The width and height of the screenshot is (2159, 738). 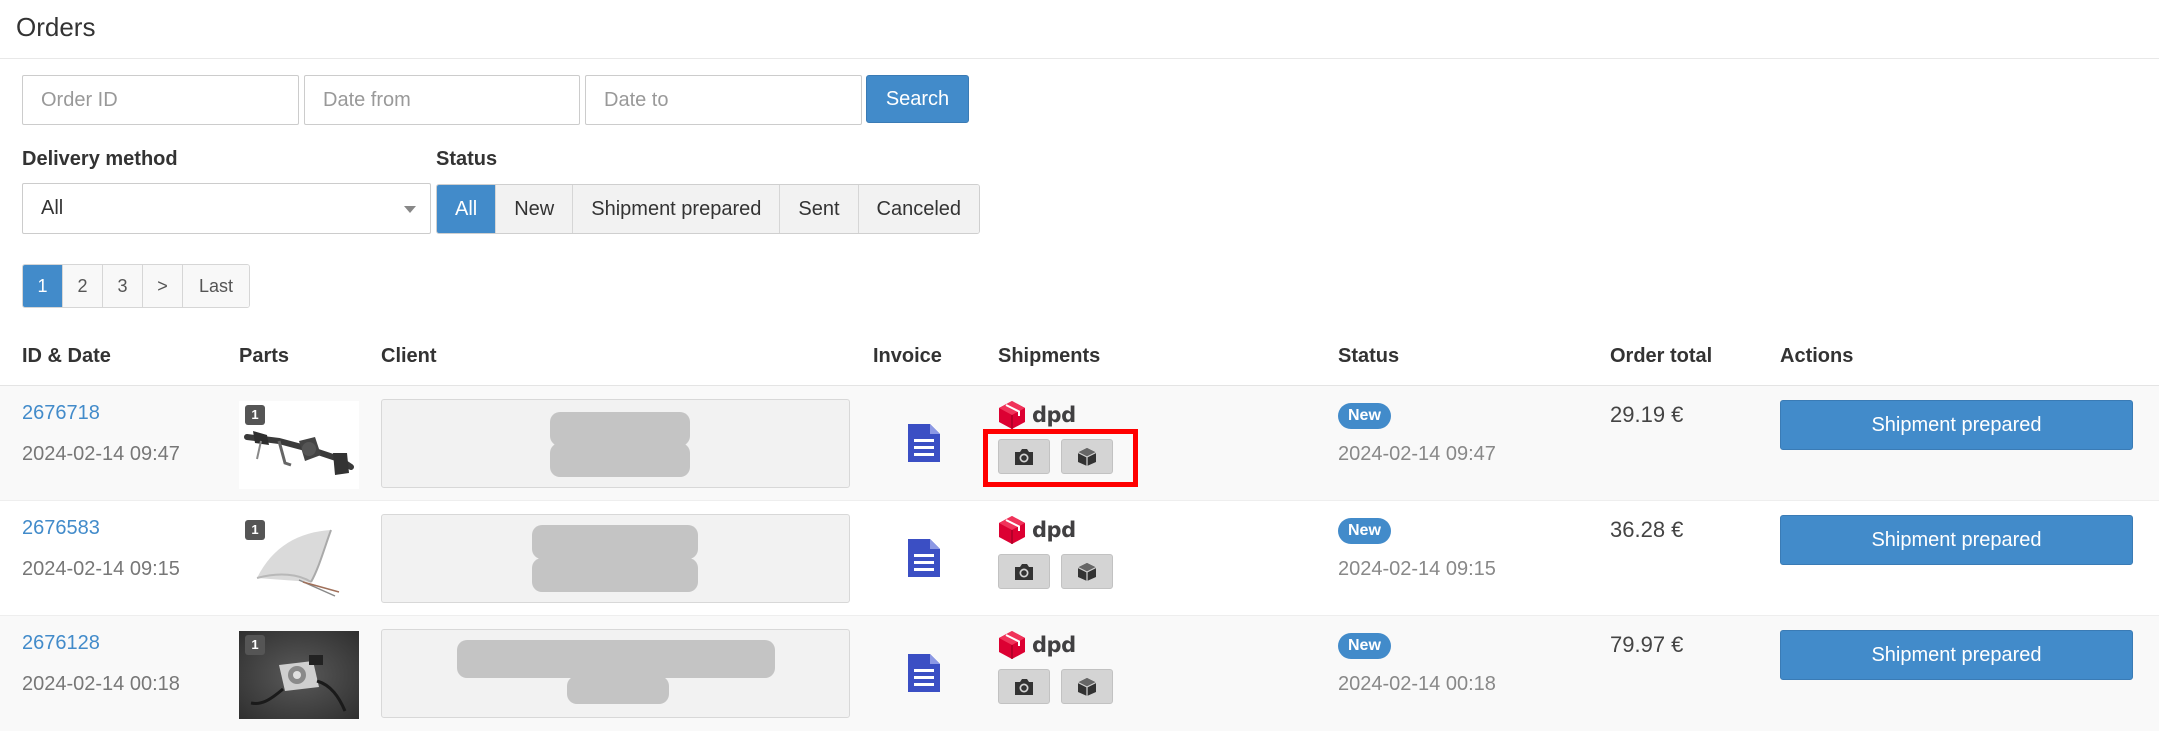 I want to click on order-total: 36.28 €, so click(x=1647, y=529).